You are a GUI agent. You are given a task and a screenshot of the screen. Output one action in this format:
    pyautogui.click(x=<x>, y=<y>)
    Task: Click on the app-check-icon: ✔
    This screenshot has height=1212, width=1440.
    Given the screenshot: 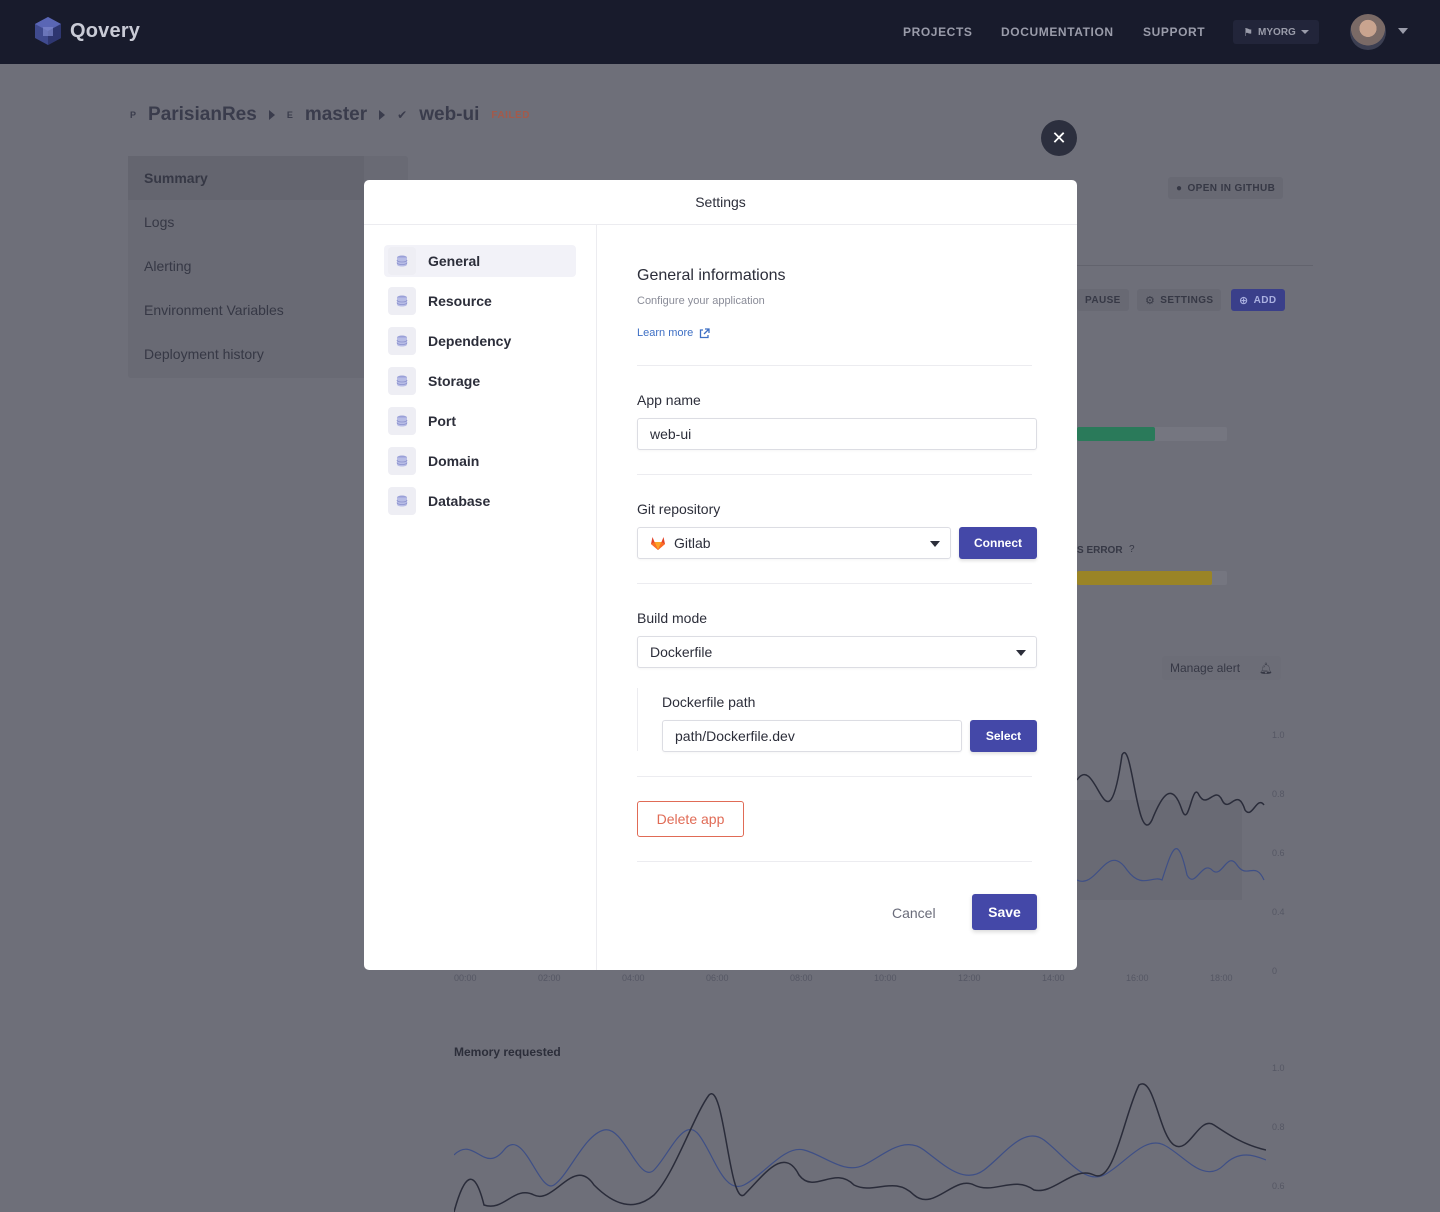 What is the action you would take?
    pyautogui.click(x=402, y=115)
    